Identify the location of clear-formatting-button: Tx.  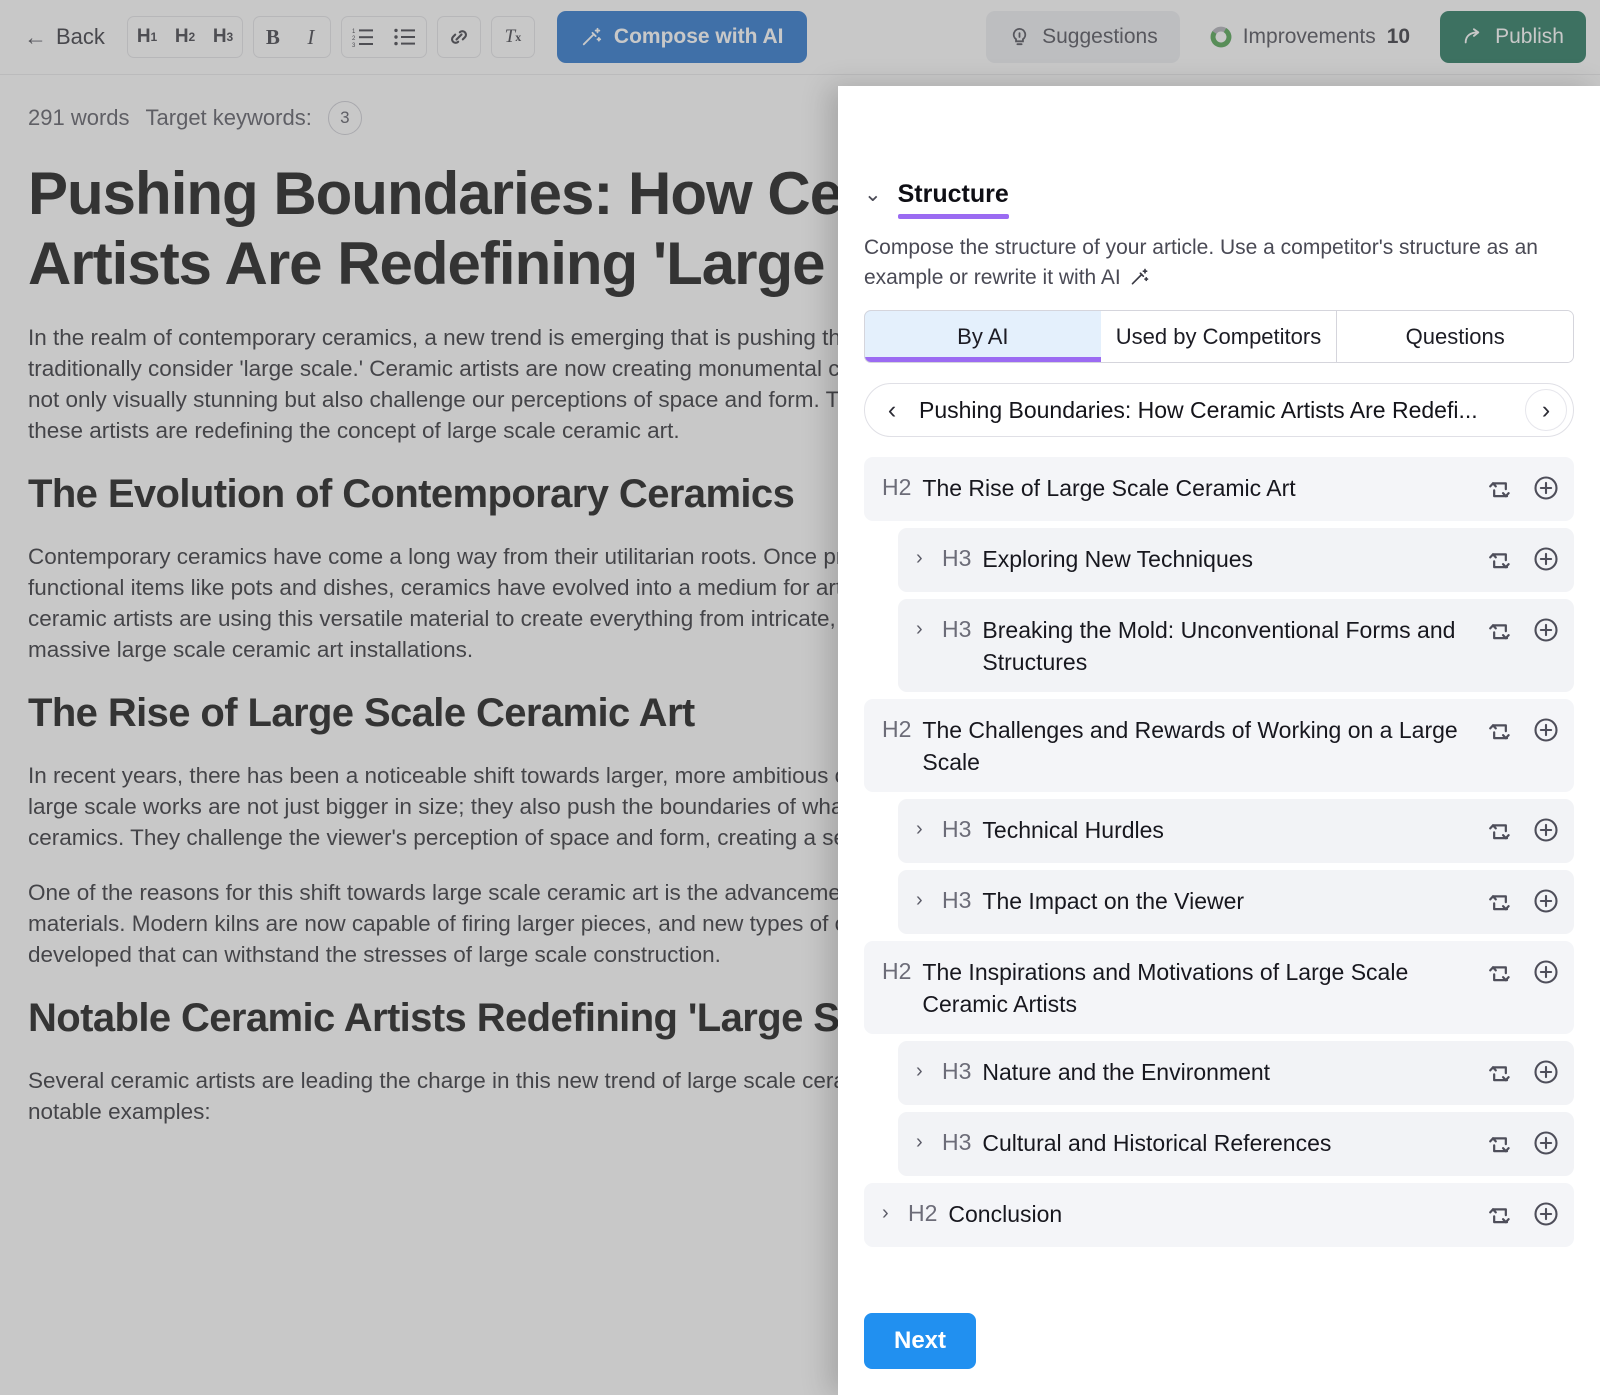
(513, 37).